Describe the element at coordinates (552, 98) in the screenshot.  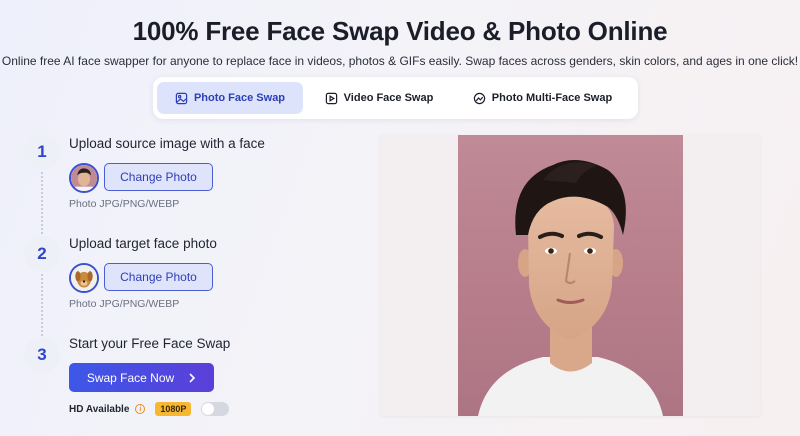
I see `tab-label: Photo Multi-Face Swap` at that location.